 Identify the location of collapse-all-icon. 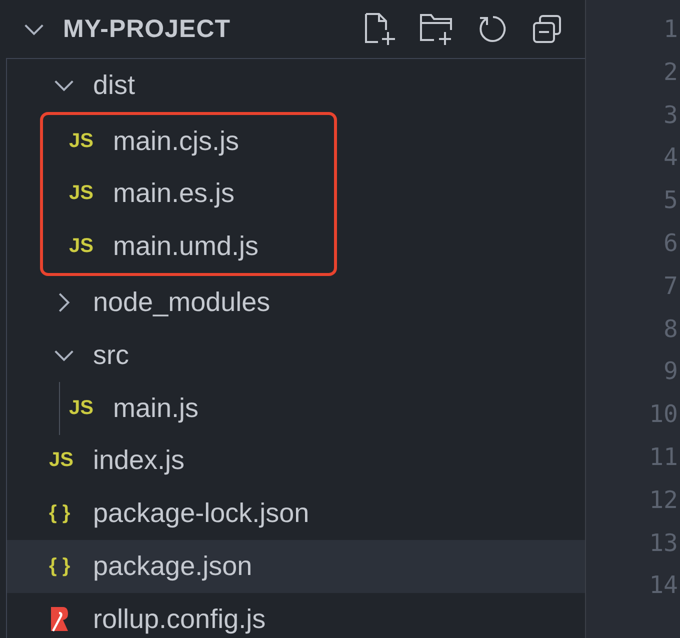
(547, 29).